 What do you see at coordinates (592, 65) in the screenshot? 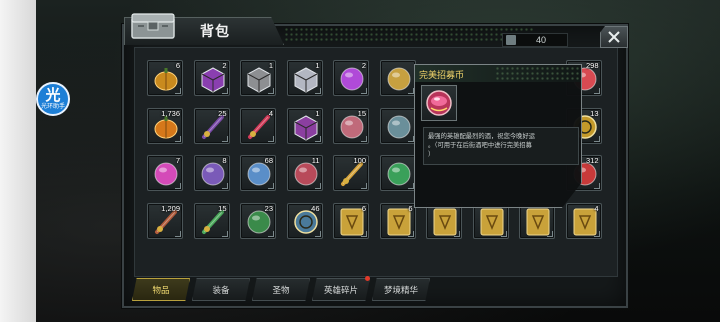
I see `item-quantity: 298` at bounding box center [592, 65].